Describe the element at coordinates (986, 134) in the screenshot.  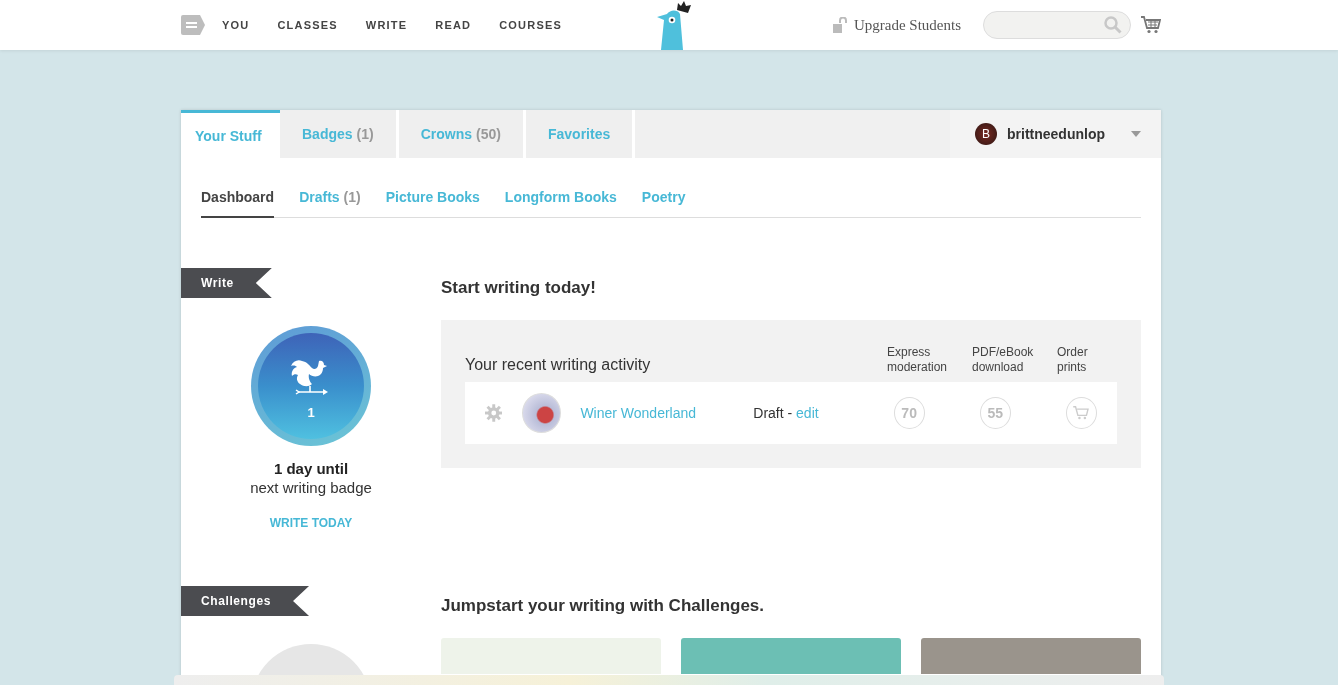
I see `user-avatar: B` at that location.